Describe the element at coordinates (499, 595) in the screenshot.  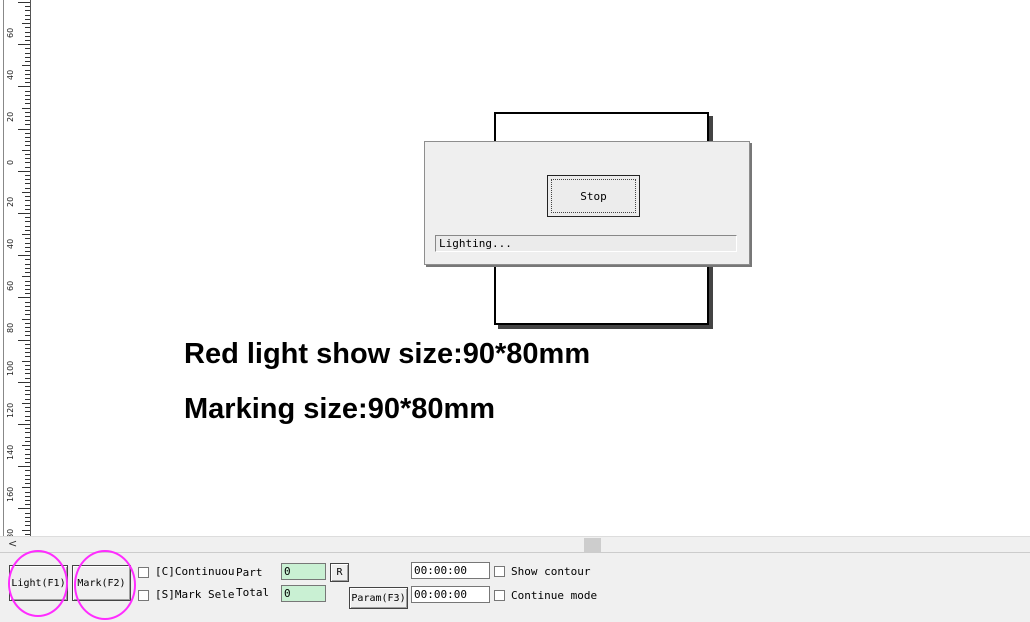
I see `continue-mode-checkbox` at that location.